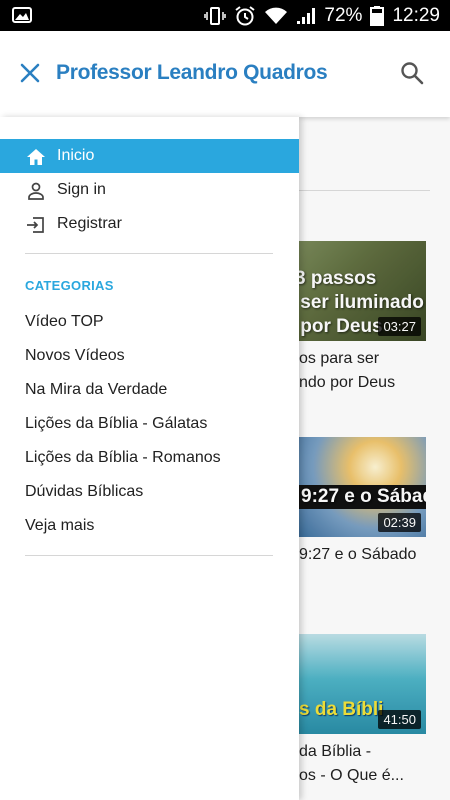 This screenshot has width=450, height=800. Describe the element at coordinates (36, 225) in the screenshot. I see `login-icon` at that location.